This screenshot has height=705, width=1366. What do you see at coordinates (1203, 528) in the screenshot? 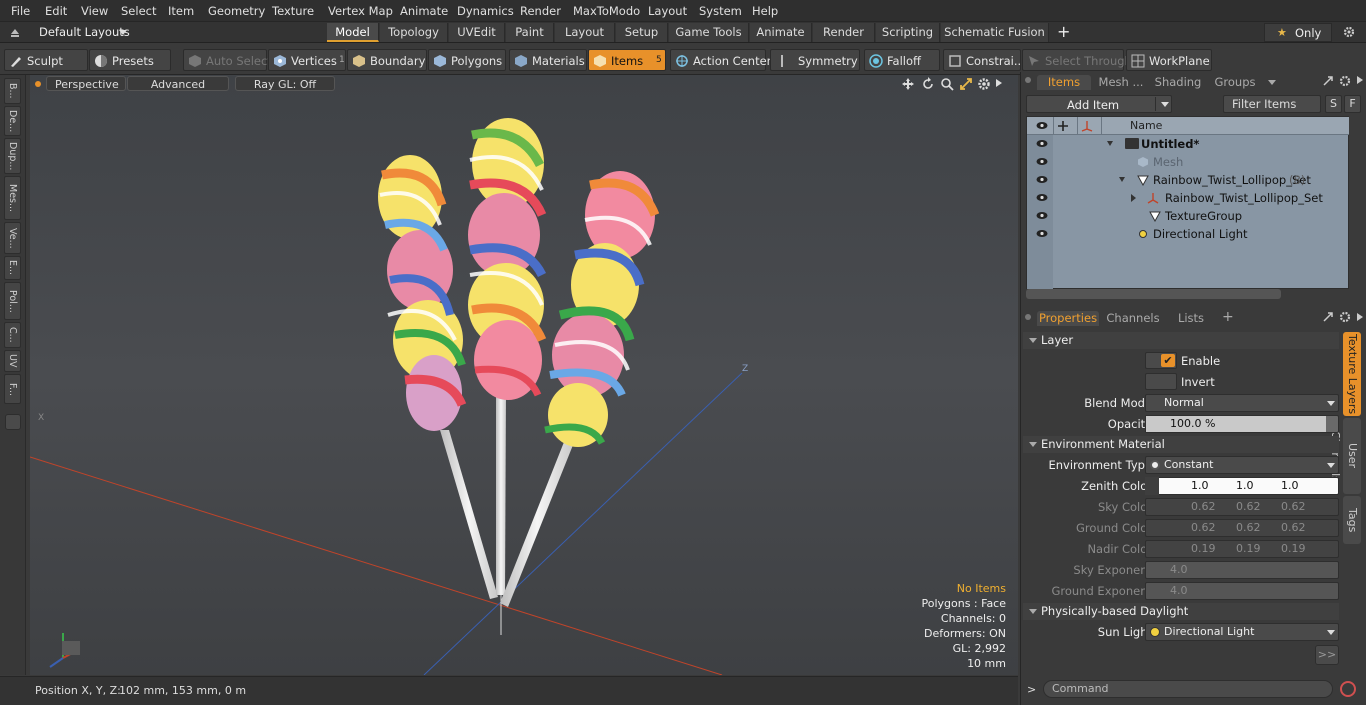
I see `ground-r: 0.62` at bounding box center [1203, 528].